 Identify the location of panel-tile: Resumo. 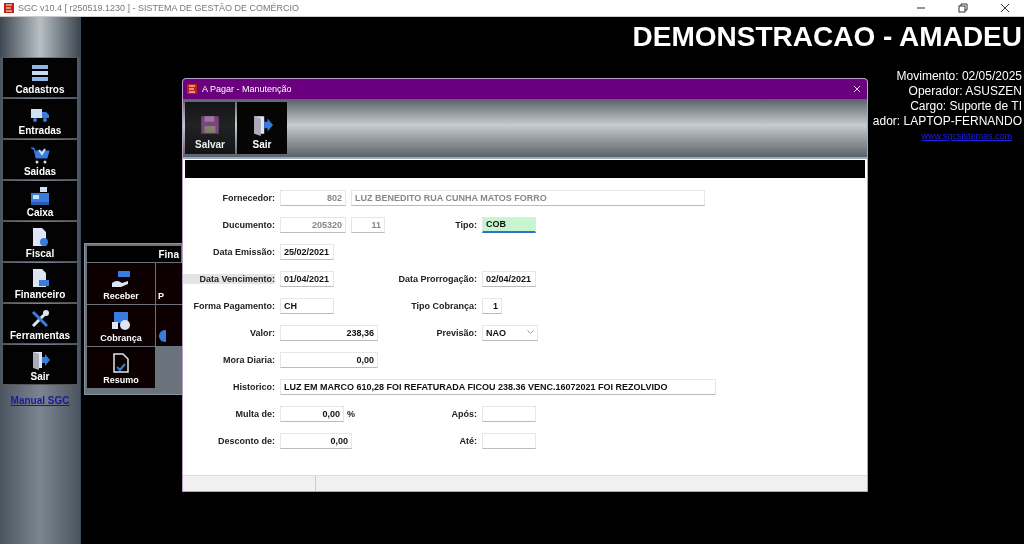
(121, 367).